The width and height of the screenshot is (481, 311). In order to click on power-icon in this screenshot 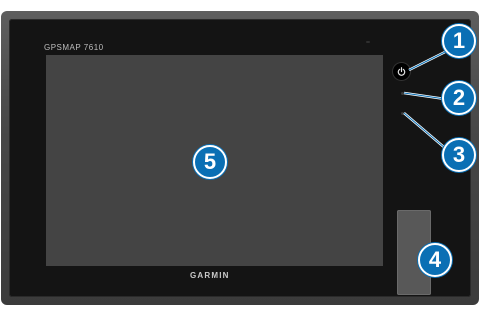, I will do `click(401, 71)`.